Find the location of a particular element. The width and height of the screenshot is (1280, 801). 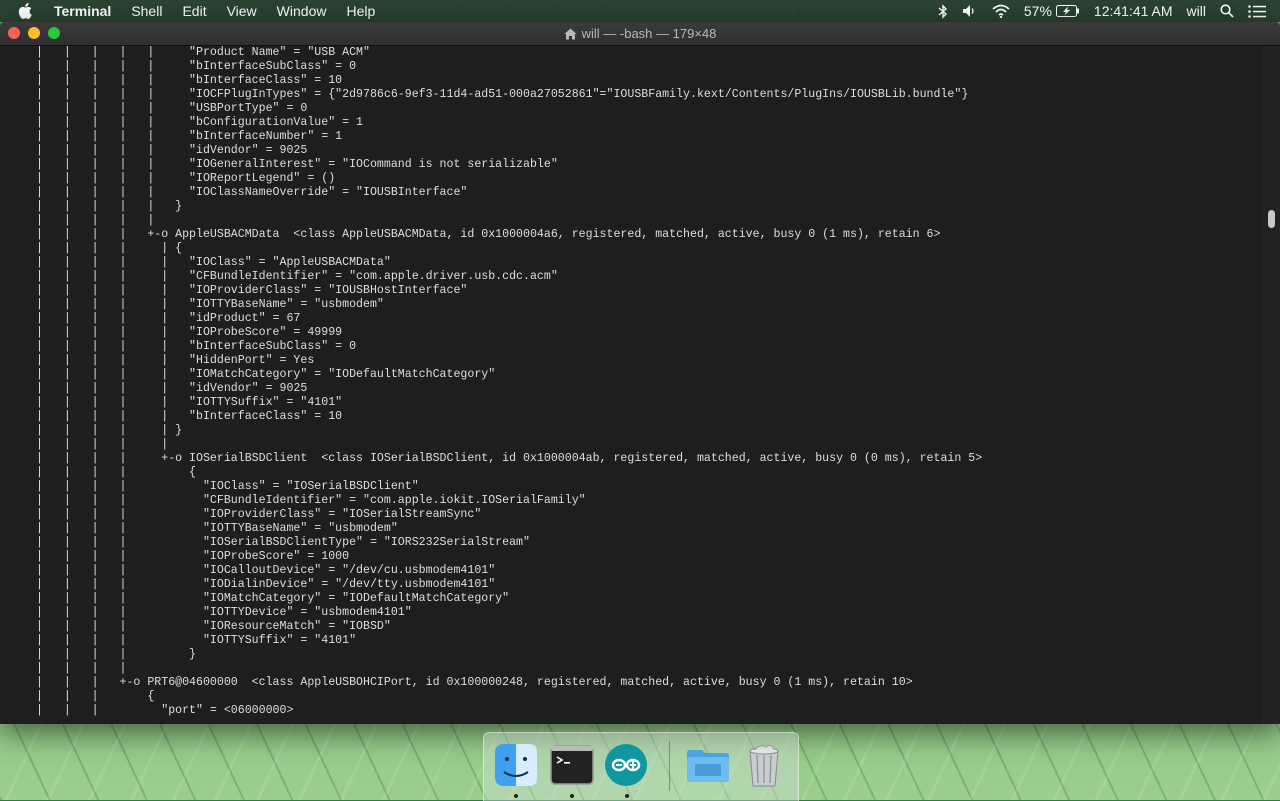

finder-icon is located at coordinates (516, 765).